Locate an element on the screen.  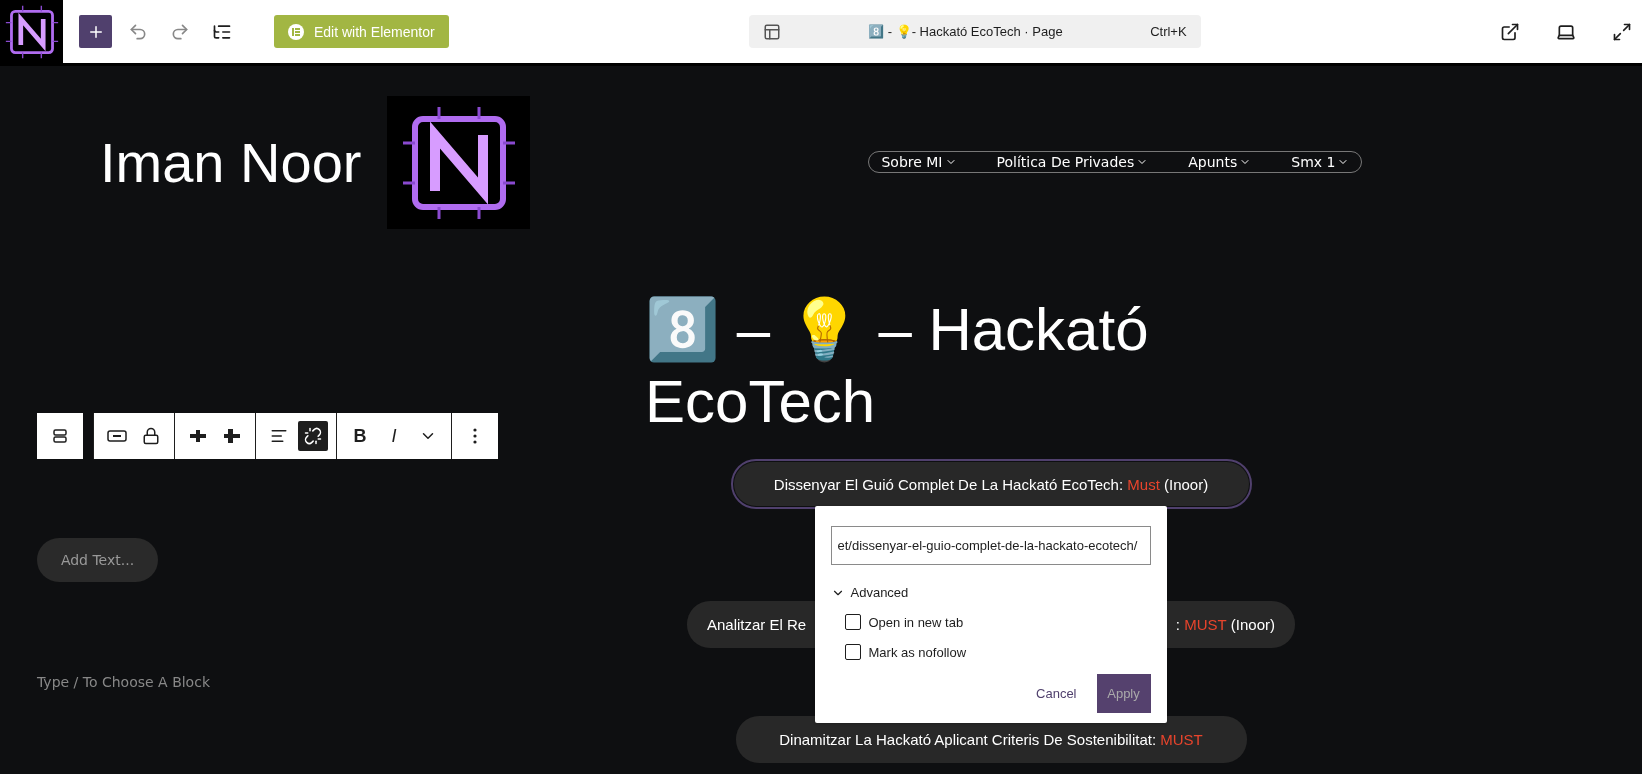
command-palette-button: 8⃣ - 💡- Hackató EcoTech · Page Ctrl+K is located at coordinates (974, 31).